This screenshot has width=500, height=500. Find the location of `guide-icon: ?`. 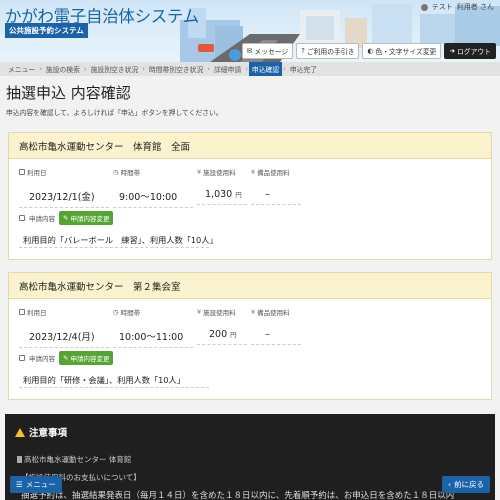

guide-icon: ? is located at coordinates (303, 51).